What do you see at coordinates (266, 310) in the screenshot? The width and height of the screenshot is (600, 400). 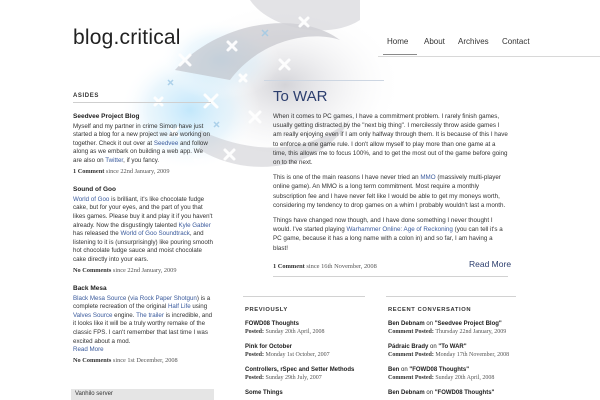 I see `previously-title: PREVIOUSLY` at bounding box center [266, 310].